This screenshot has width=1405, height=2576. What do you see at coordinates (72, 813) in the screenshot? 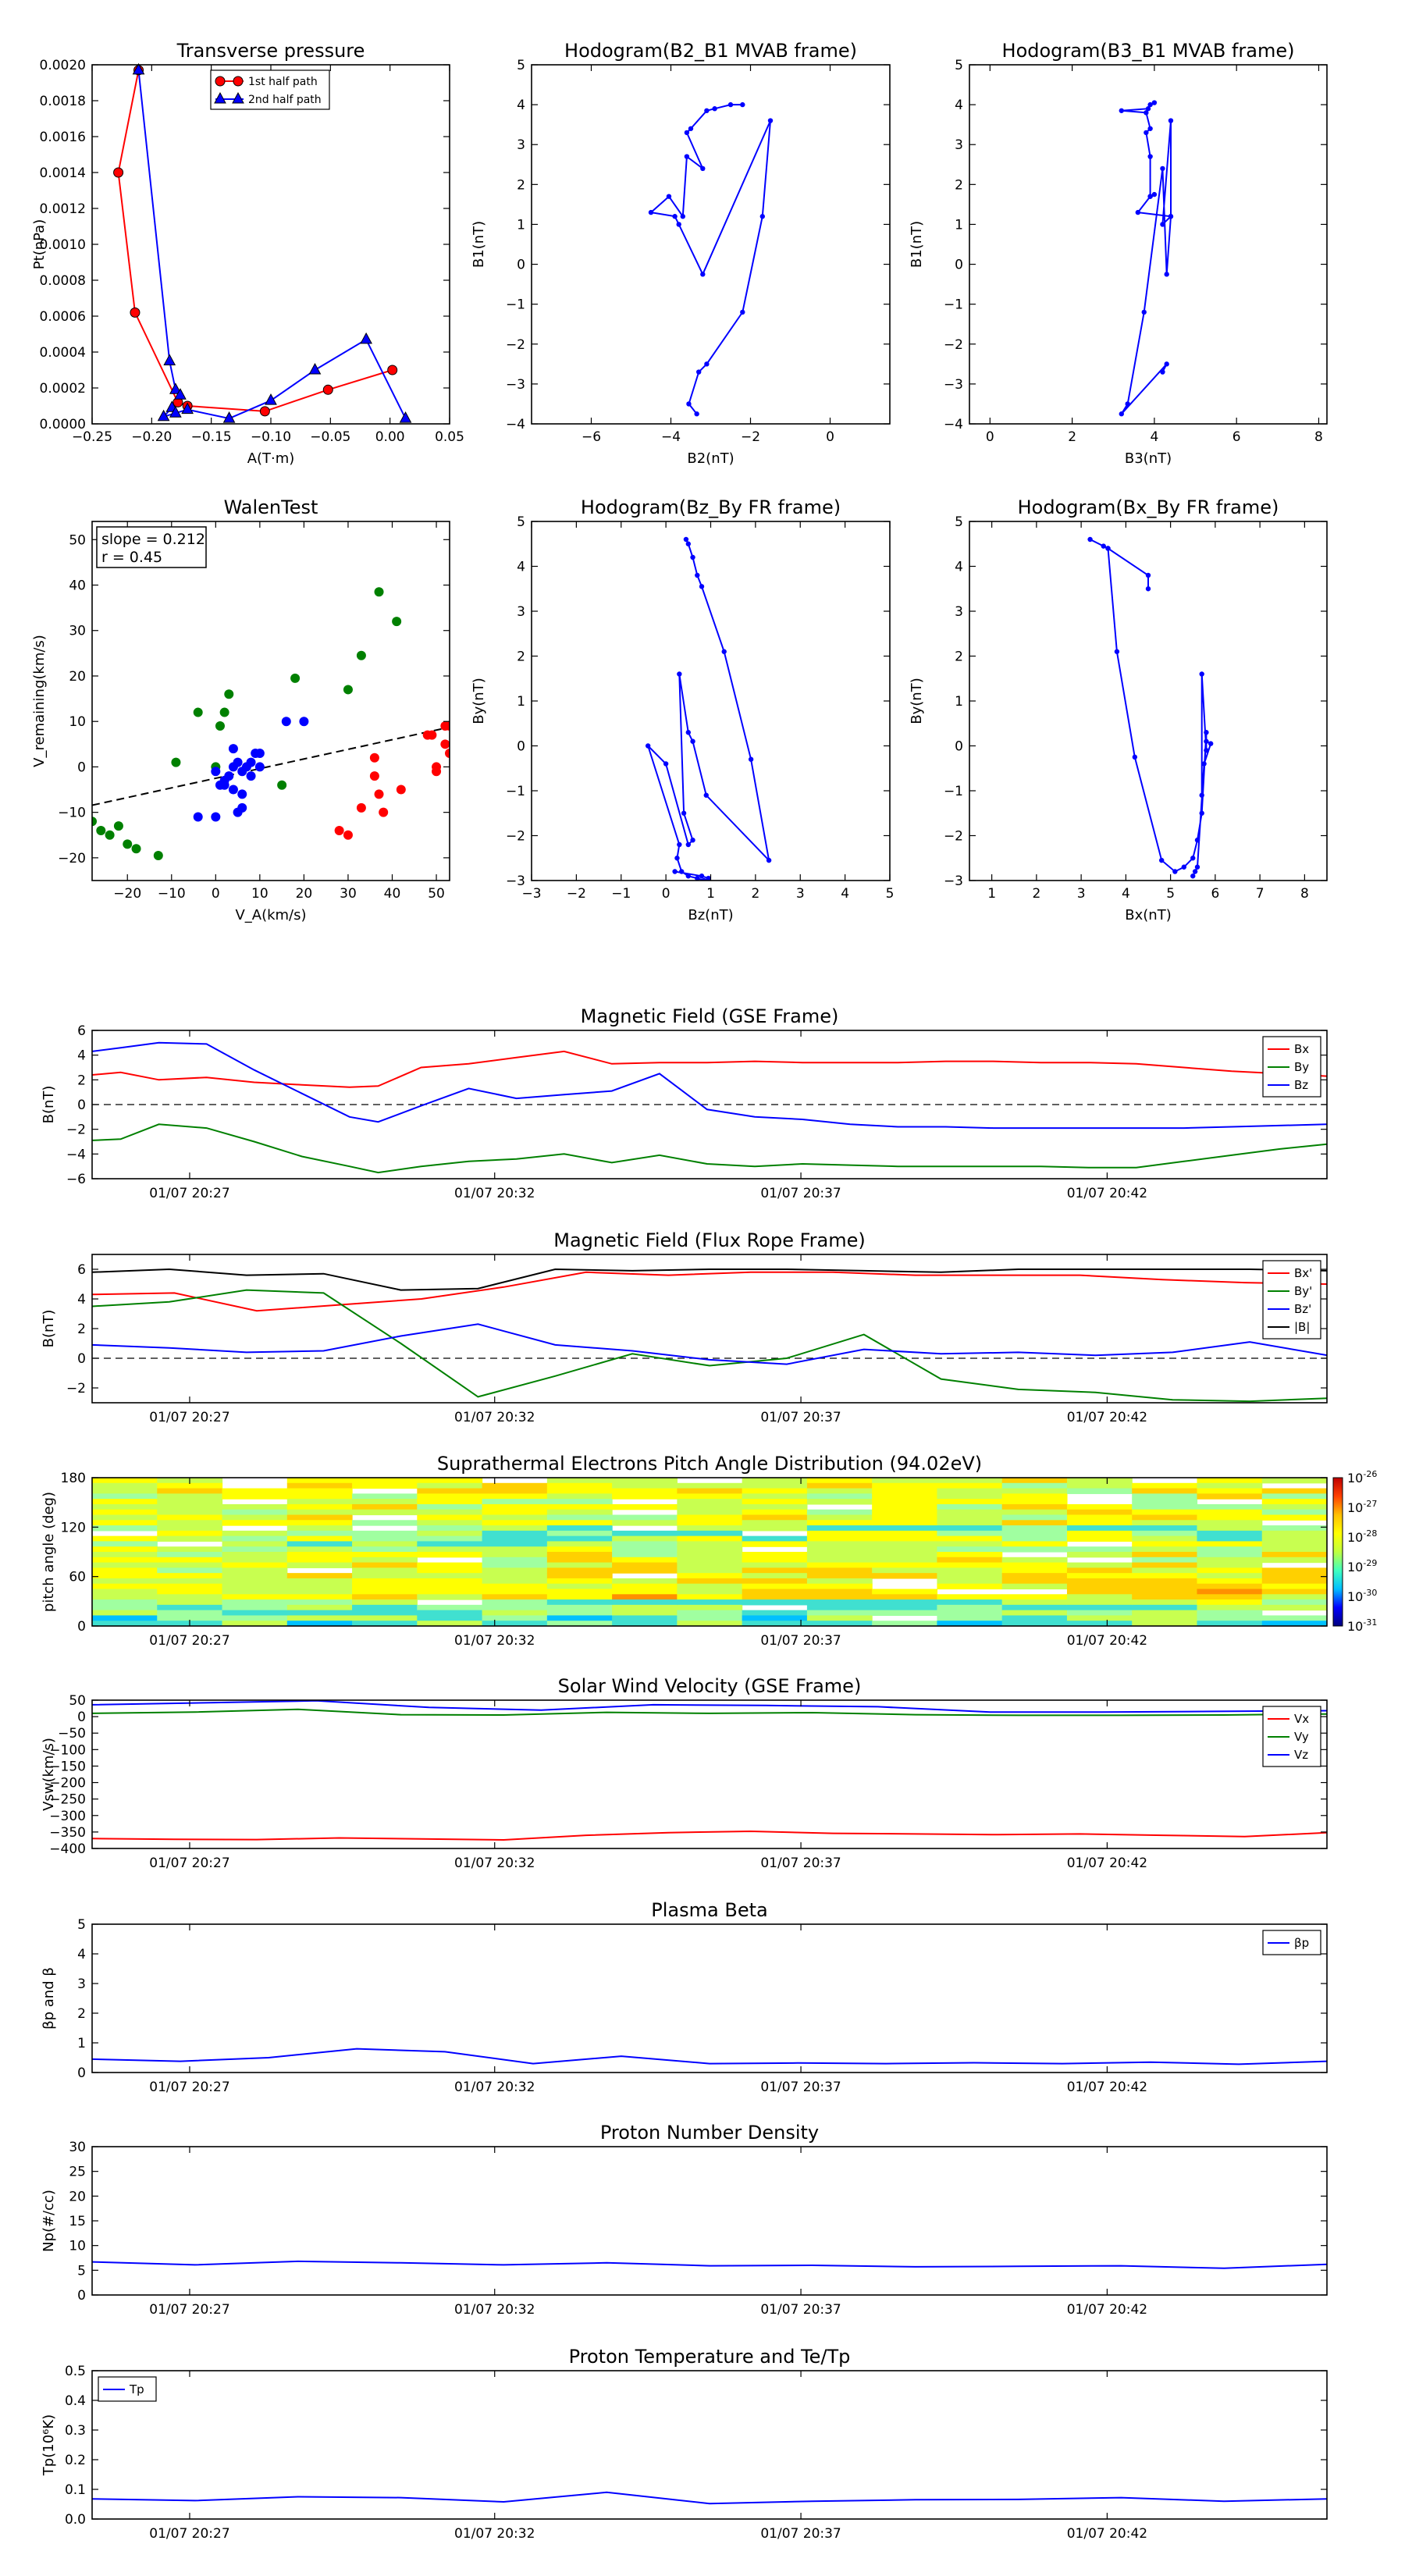
I see `y-tick-label: −10` at bounding box center [72, 813].